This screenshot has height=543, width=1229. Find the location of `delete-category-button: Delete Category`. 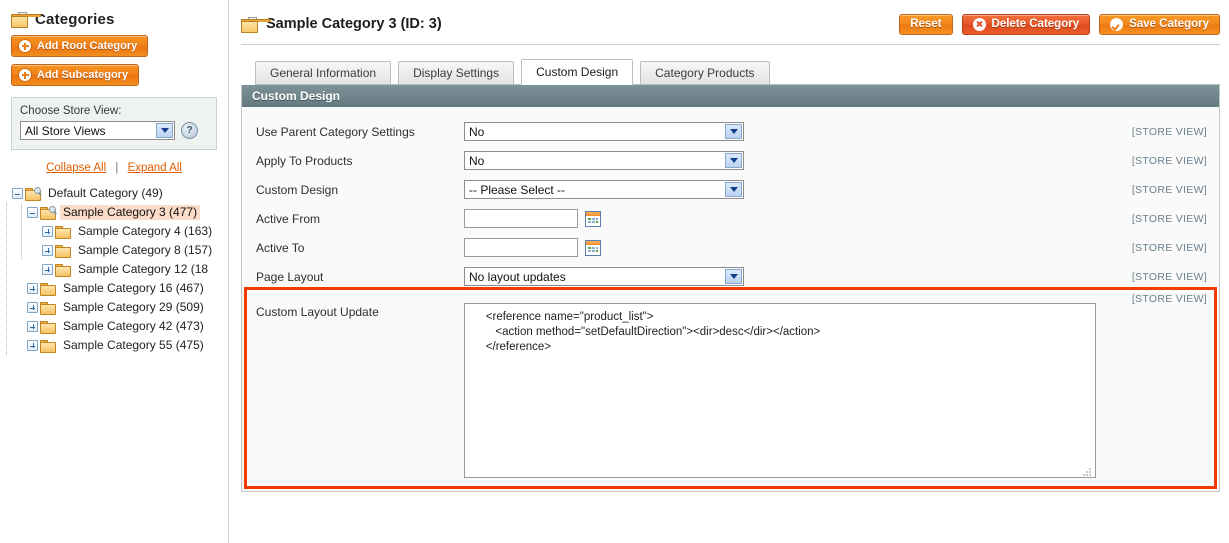

delete-category-button: Delete Category is located at coordinates (1026, 24).